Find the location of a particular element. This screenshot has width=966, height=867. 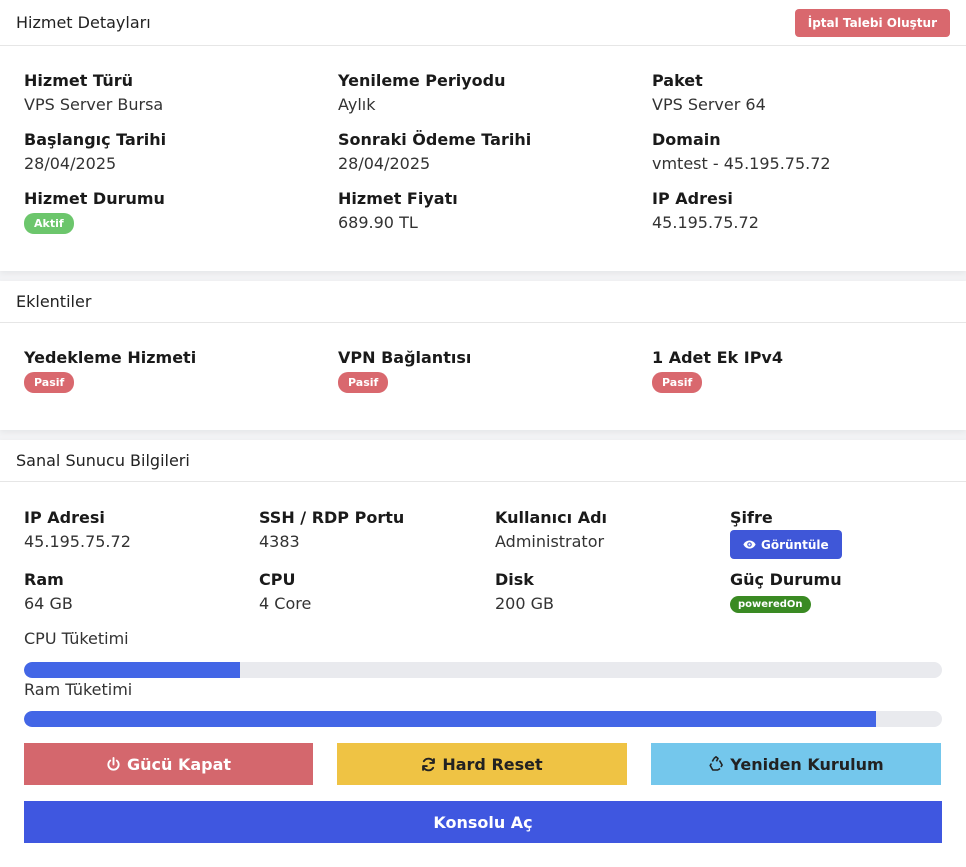

cpu-usage-fill is located at coordinates (132, 670).